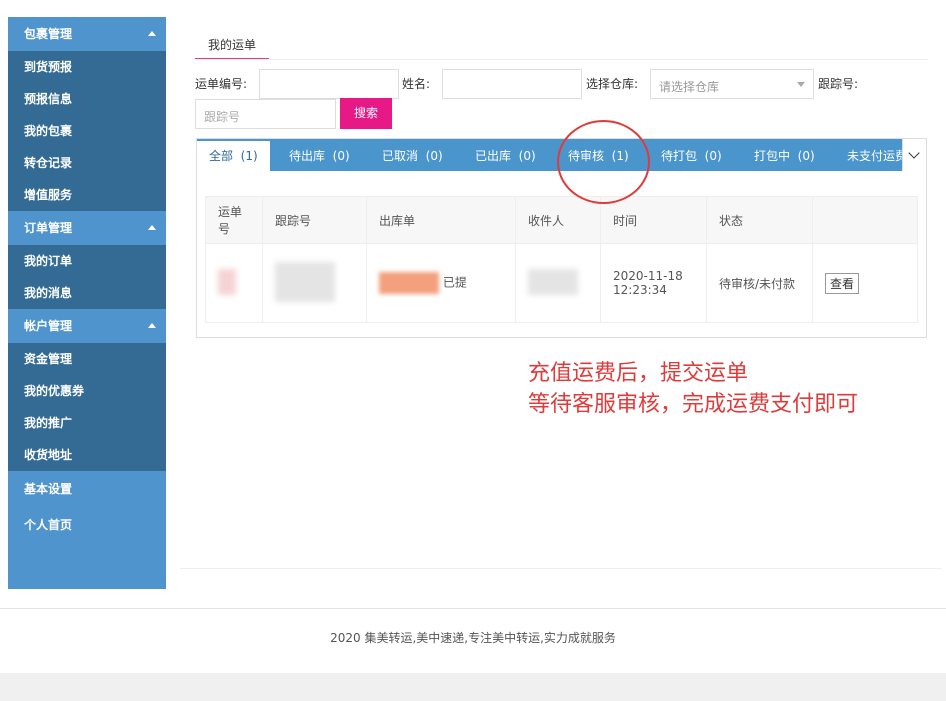 The width and height of the screenshot is (946, 701). I want to click on col-action, so click(865, 220).